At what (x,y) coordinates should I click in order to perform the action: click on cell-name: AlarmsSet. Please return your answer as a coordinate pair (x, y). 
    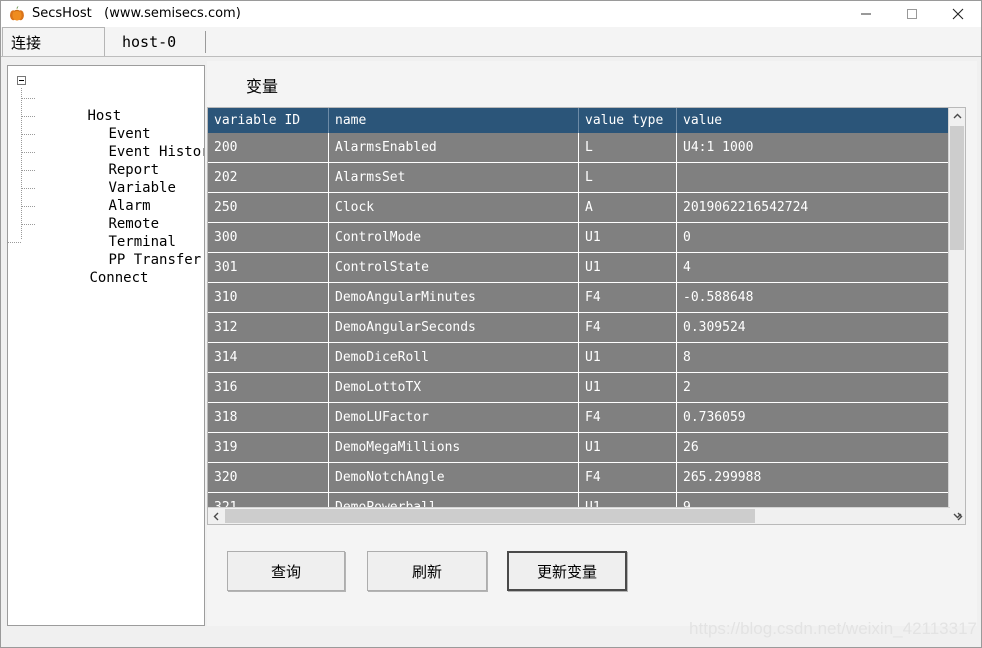
    Looking at the image, I should click on (454, 178).